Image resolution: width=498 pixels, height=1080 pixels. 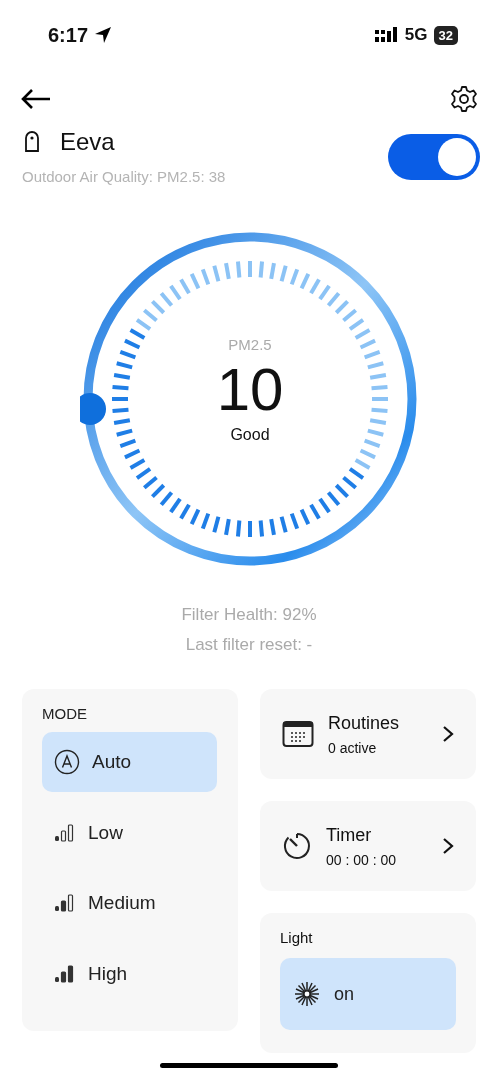 I want to click on routines-card: Routines 0 active, so click(x=368, y=734).